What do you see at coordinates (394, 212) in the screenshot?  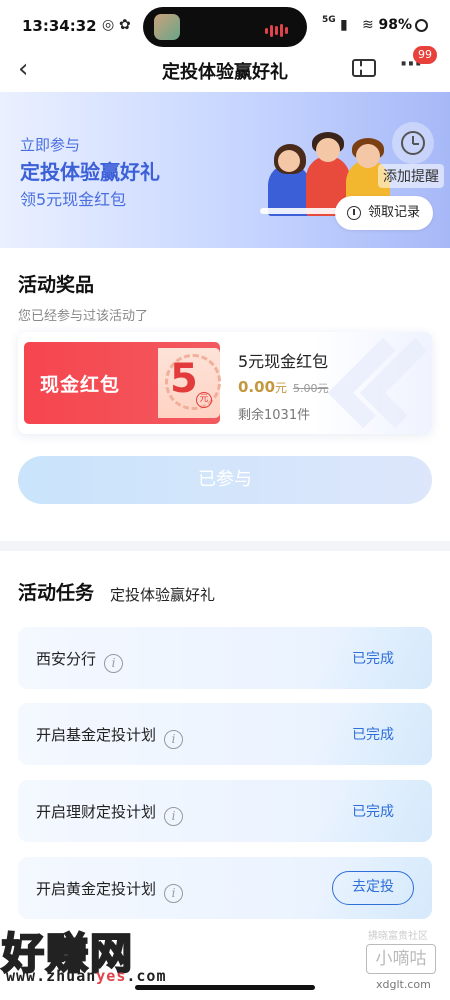 I see `claim-records-label: 领取记录` at bounding box center [394, 212].